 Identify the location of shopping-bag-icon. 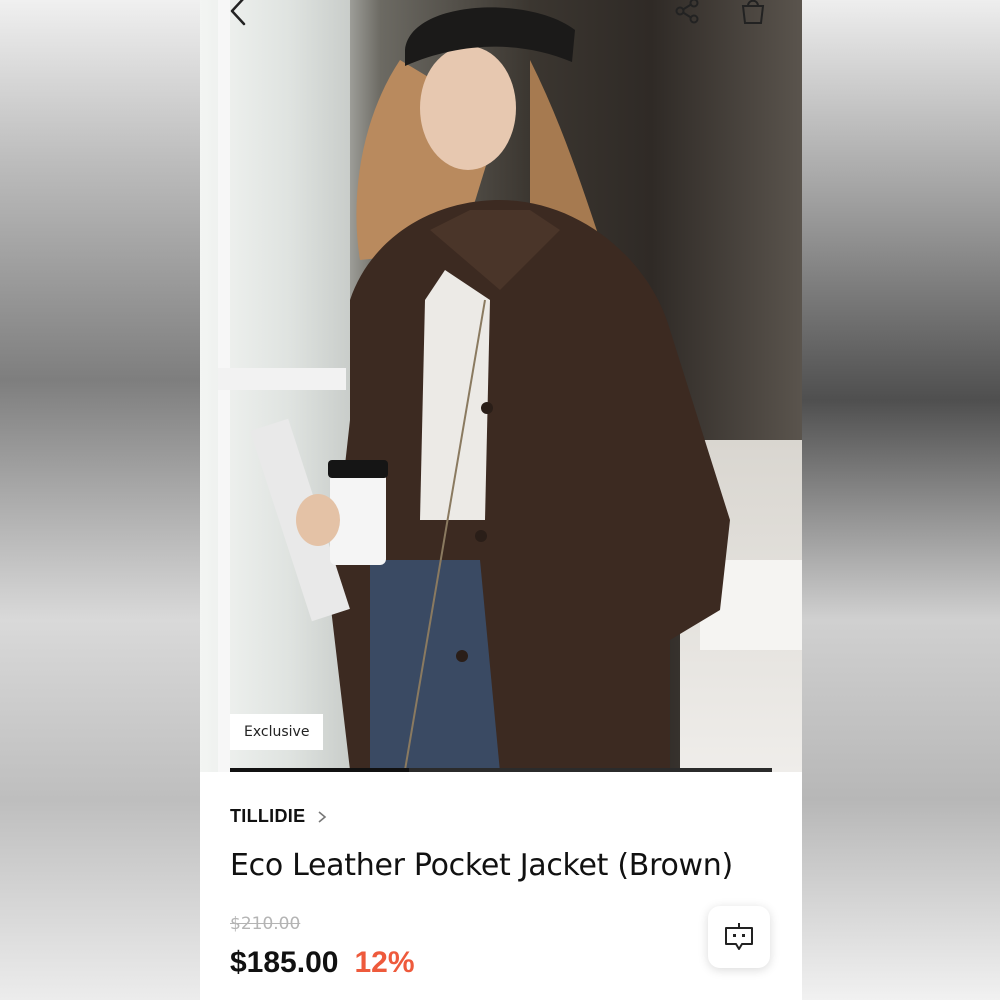
(753, 12).